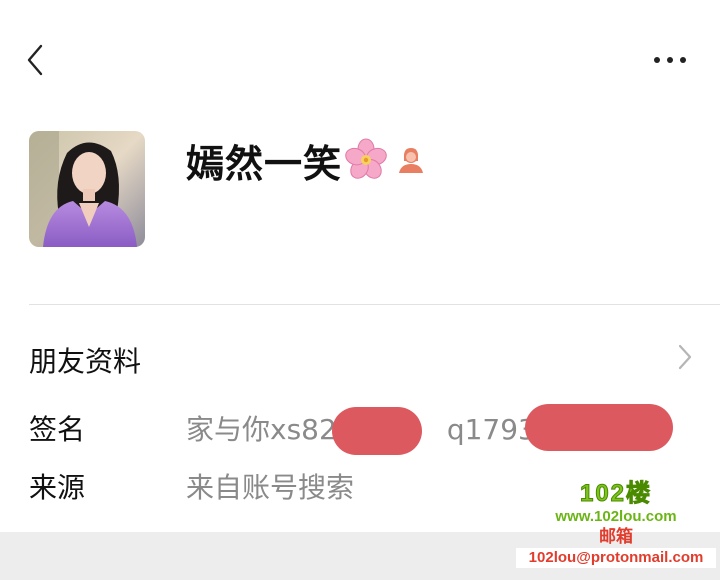 The width and height of the screenshot is (720, 580). I want to click on friend-info-row: 朋友资料, so click(361, 358).